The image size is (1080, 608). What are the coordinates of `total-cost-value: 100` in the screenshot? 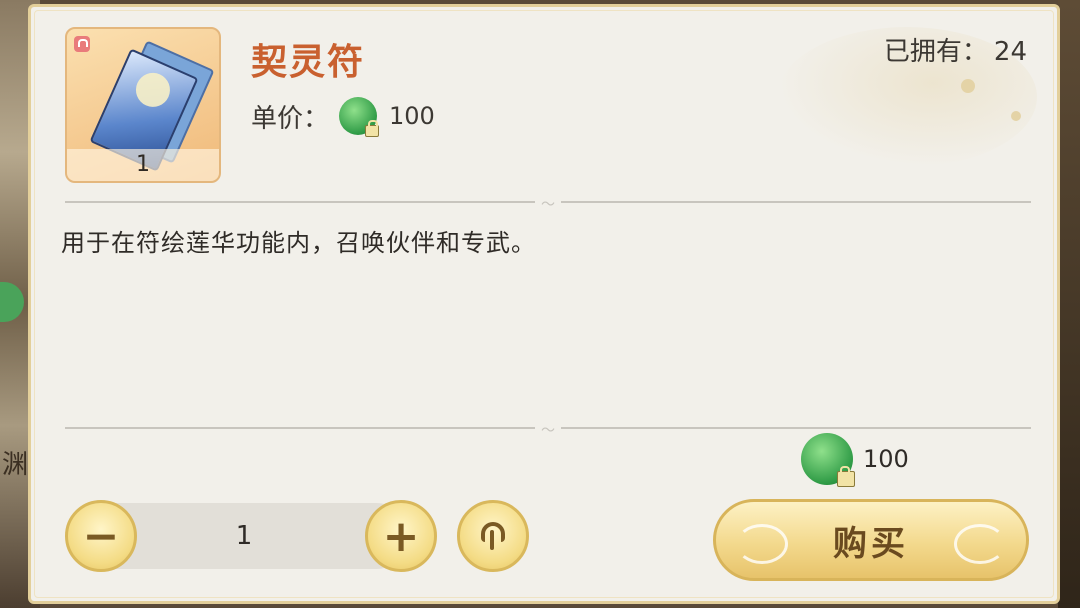 It's located at (886, 459).